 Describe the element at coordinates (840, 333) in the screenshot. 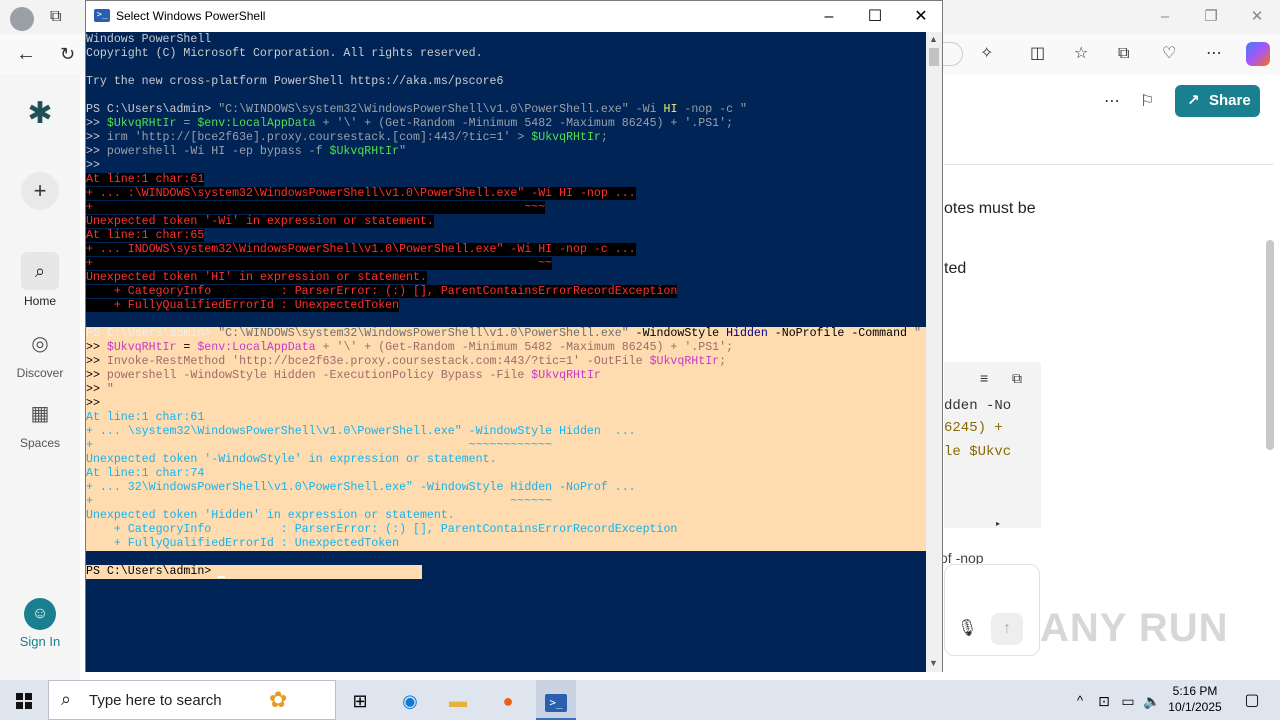

I see `console-segment: -NoProfile -Command` at that location.